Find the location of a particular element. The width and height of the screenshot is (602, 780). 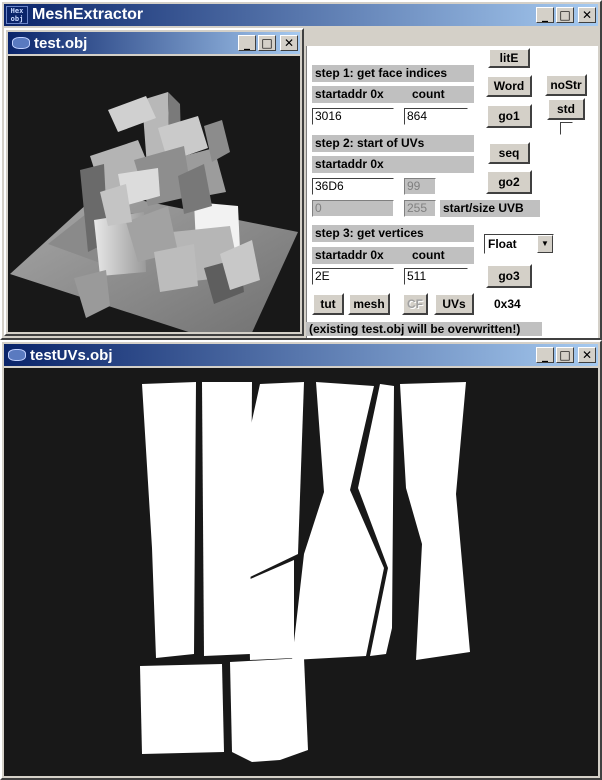

step3-count-input: 511 is located at coordinates (436, 276).